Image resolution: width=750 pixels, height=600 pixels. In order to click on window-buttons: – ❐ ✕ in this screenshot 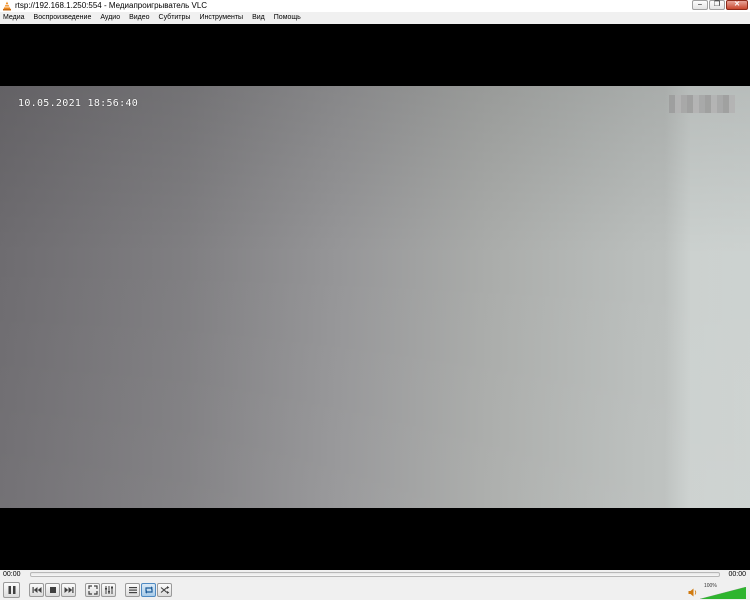, I will do `click(719, 5)`.